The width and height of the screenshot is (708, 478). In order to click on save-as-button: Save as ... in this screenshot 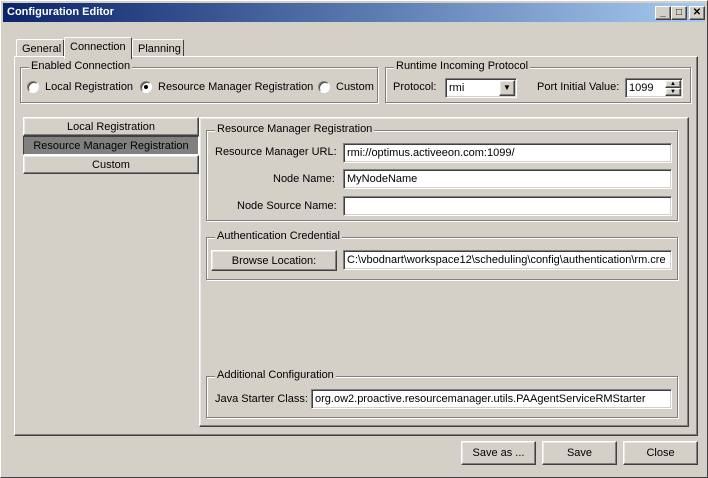, I will do `click(498, 453)`.